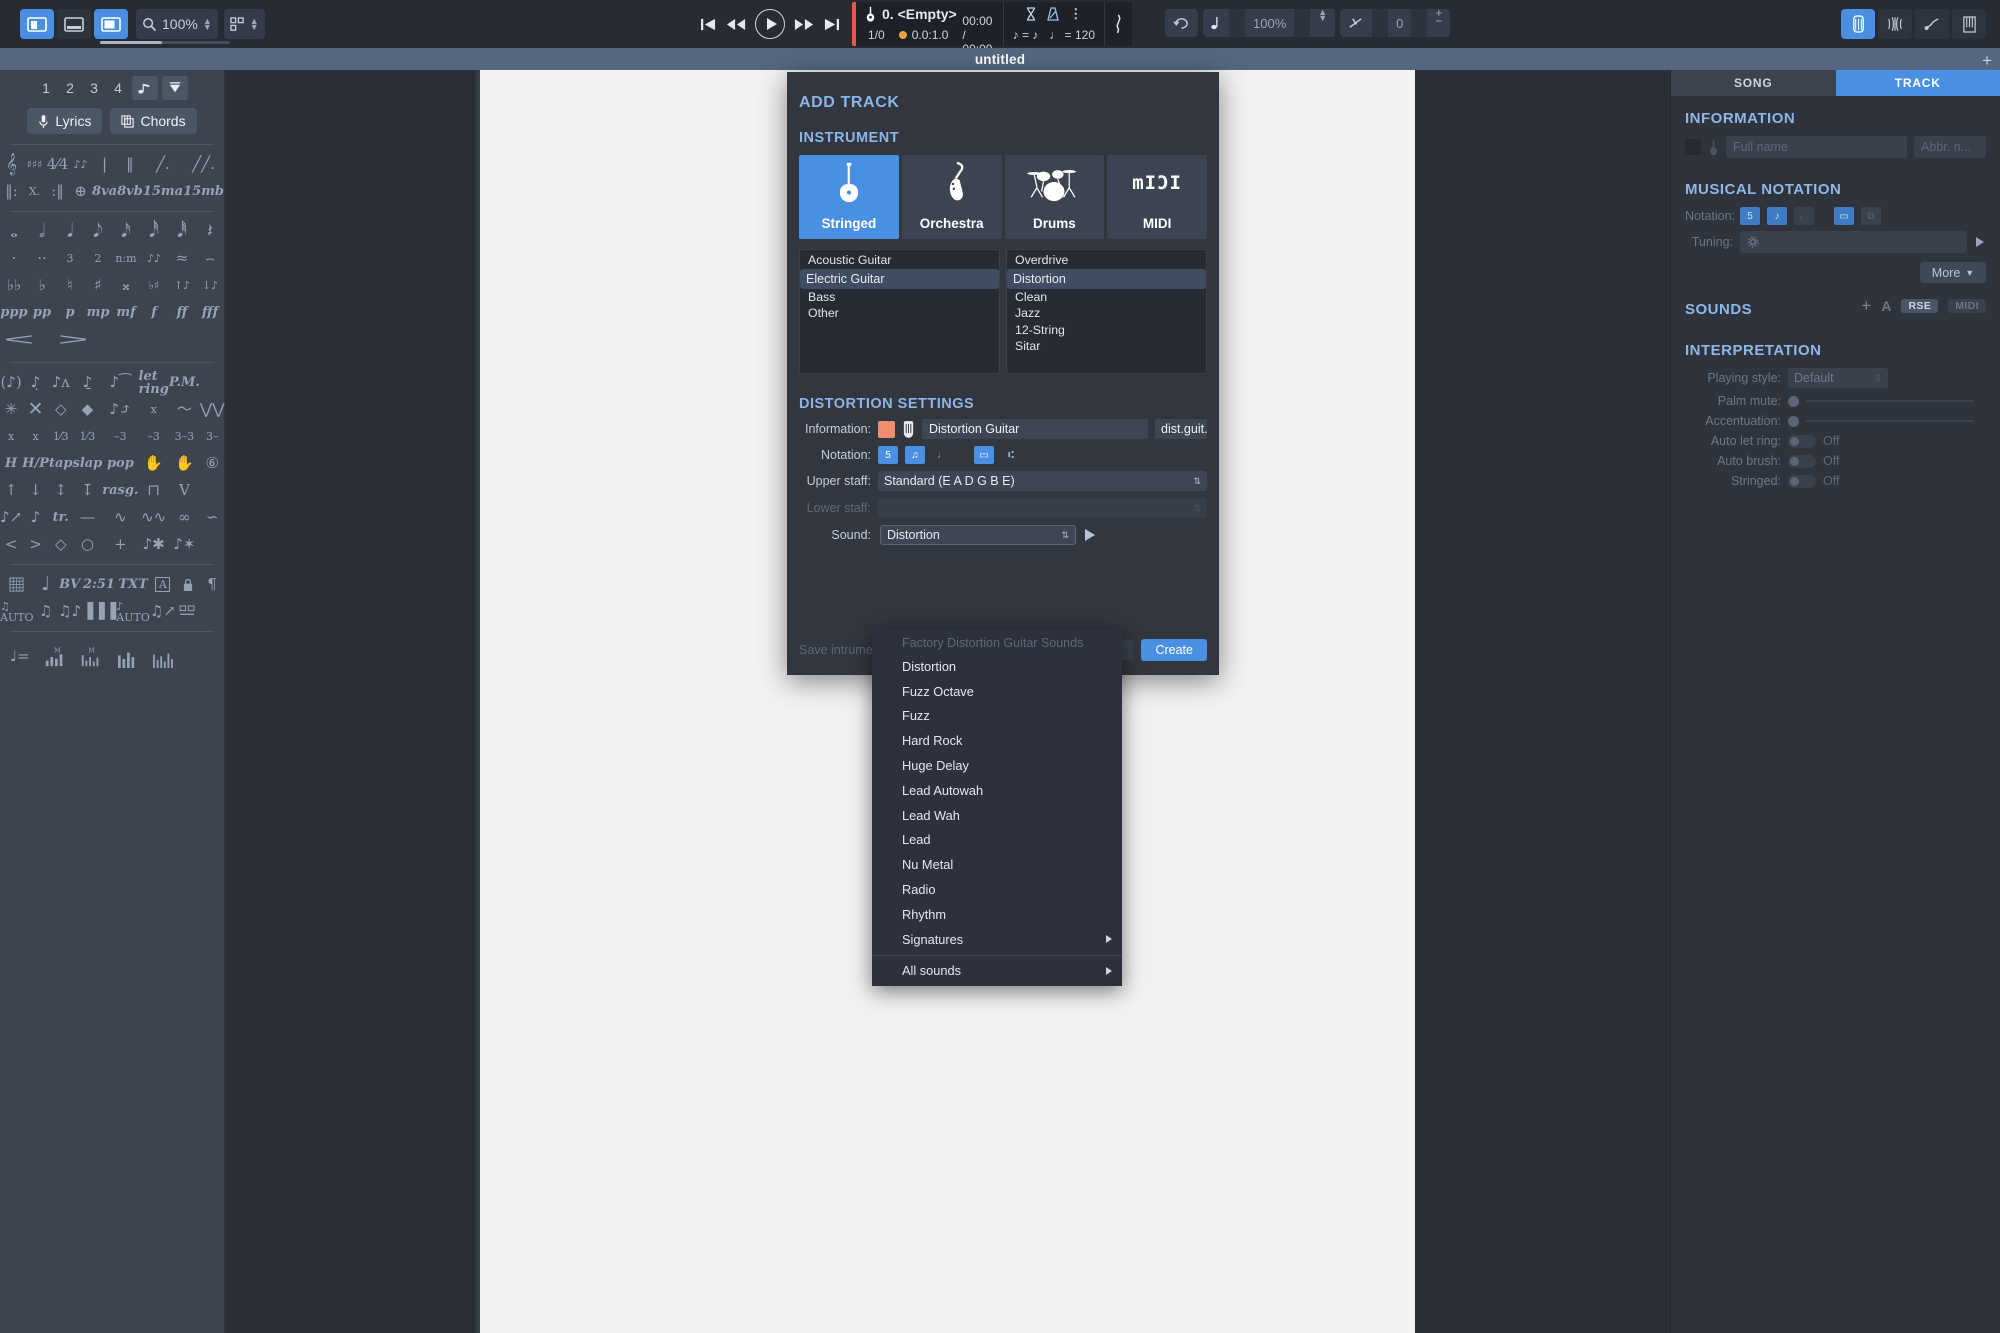  I want to click on duration-icon: 2:51, so click(99, 584).